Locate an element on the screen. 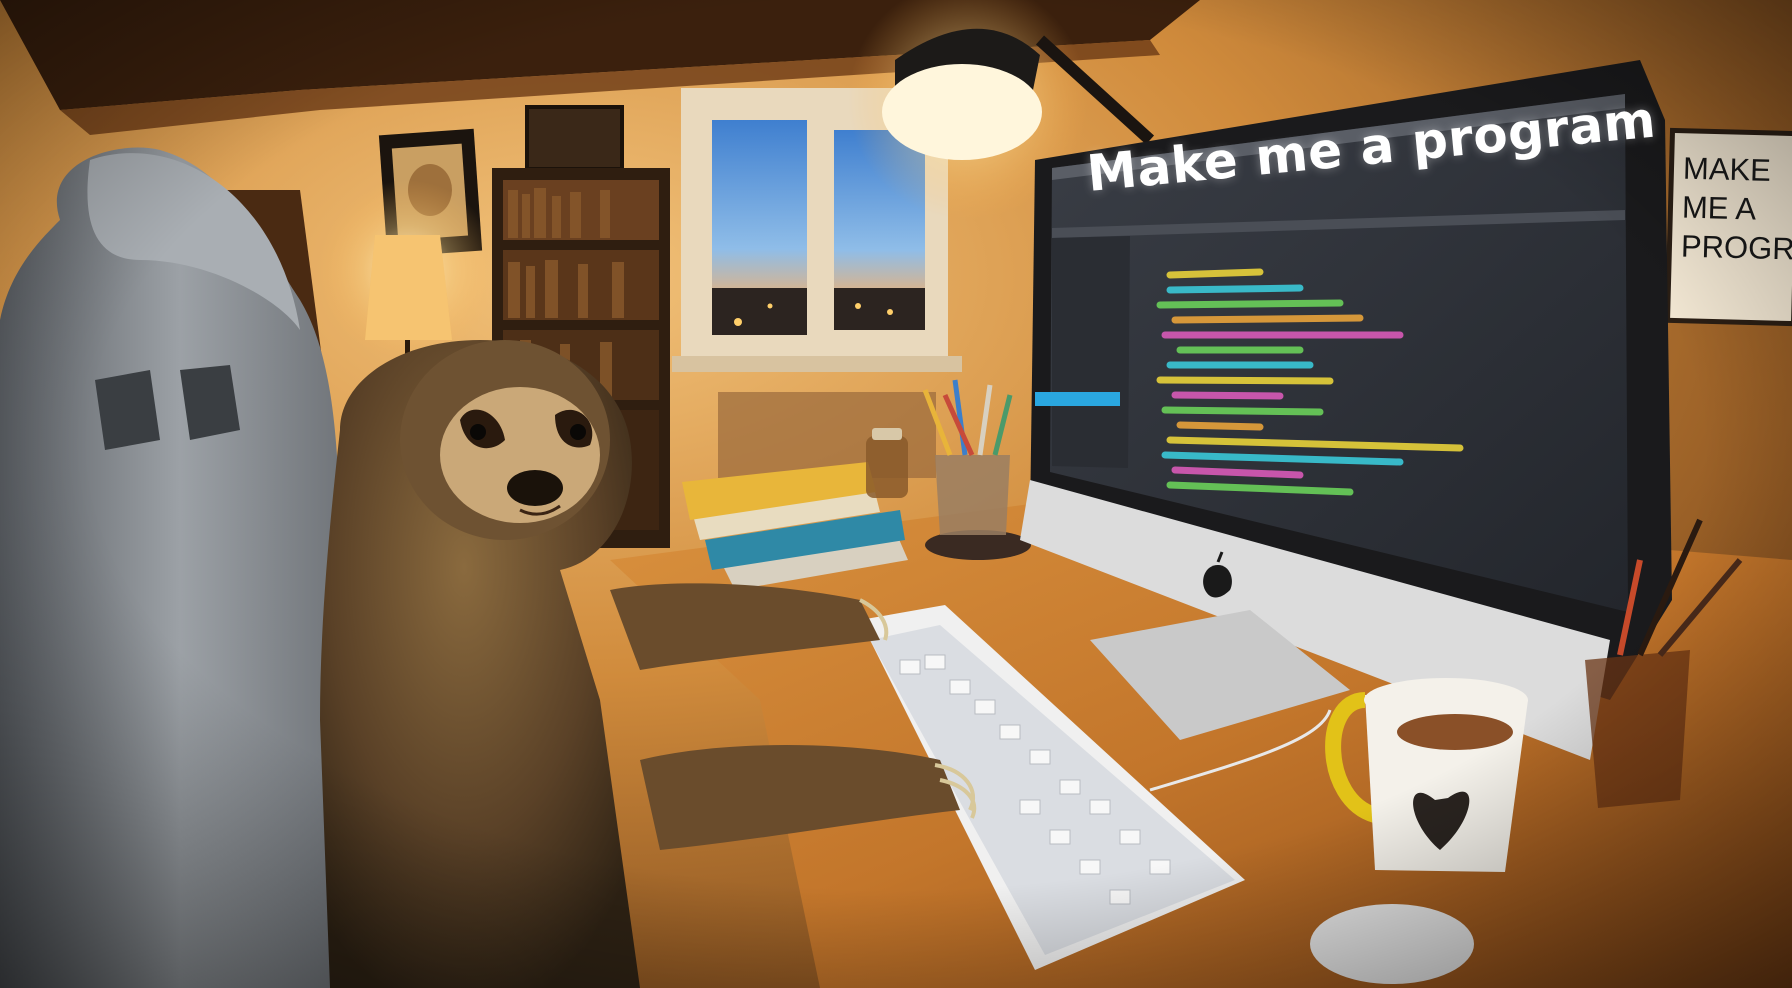 The width and height of the screenshot is (1792, 988). poster-line: MAKE is located at coordinates (1727, 169).